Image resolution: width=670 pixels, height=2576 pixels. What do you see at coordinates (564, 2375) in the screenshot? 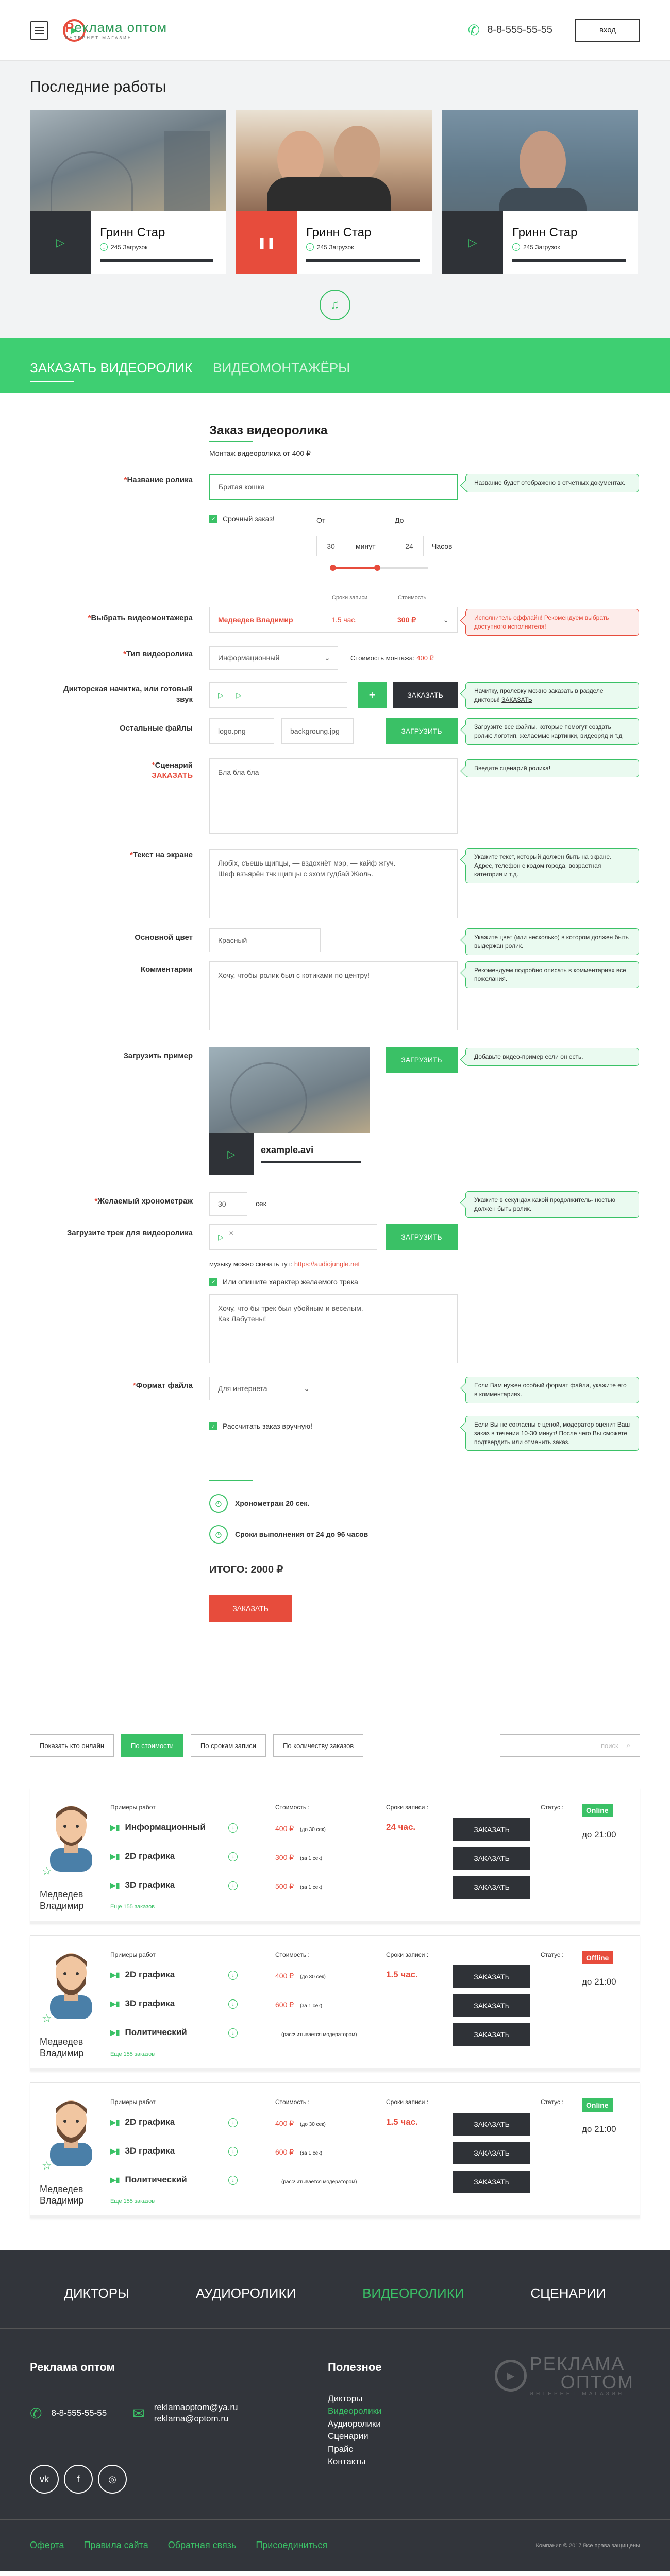
I see `footer-logo: ▶ РЕКЛАМА ОПТОМ ИНТЕРНЕТ МАГАЗИН` at bounding box center [564, 2375].